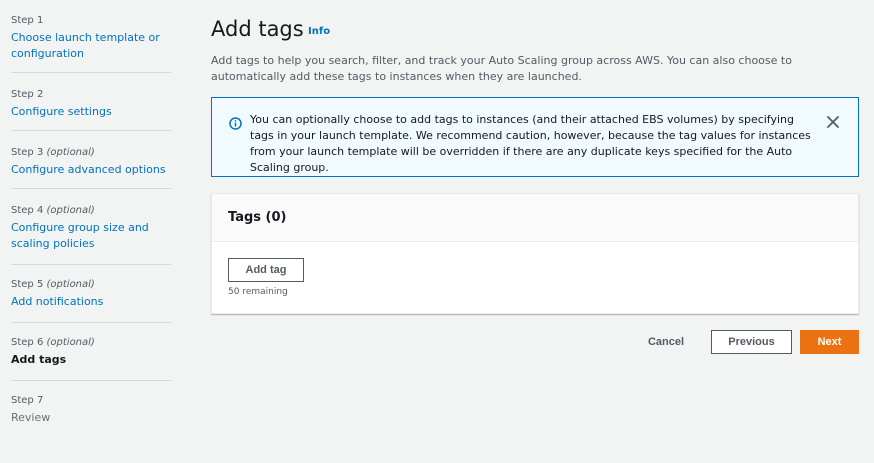 This screenshot has width=874, height=463. I want to click on add-tag-button: Add tag, so click(266, 270).